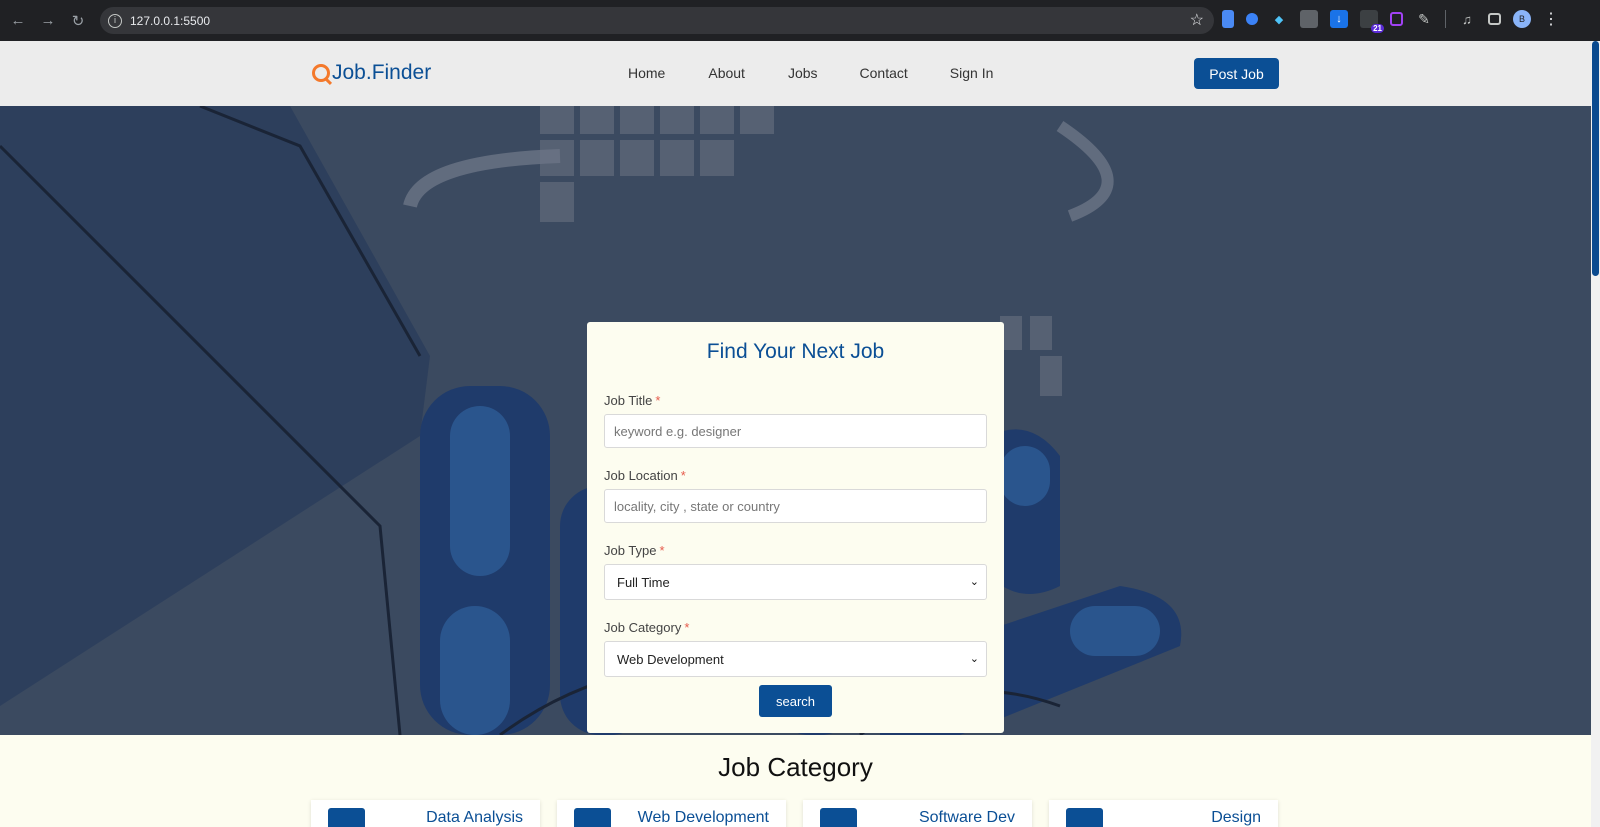 The width and height of the screenshot is (1600, 827). Describe the element at coordinates (474, 817) in the screenshot. I see `category-name: Data Analysis` at that location.